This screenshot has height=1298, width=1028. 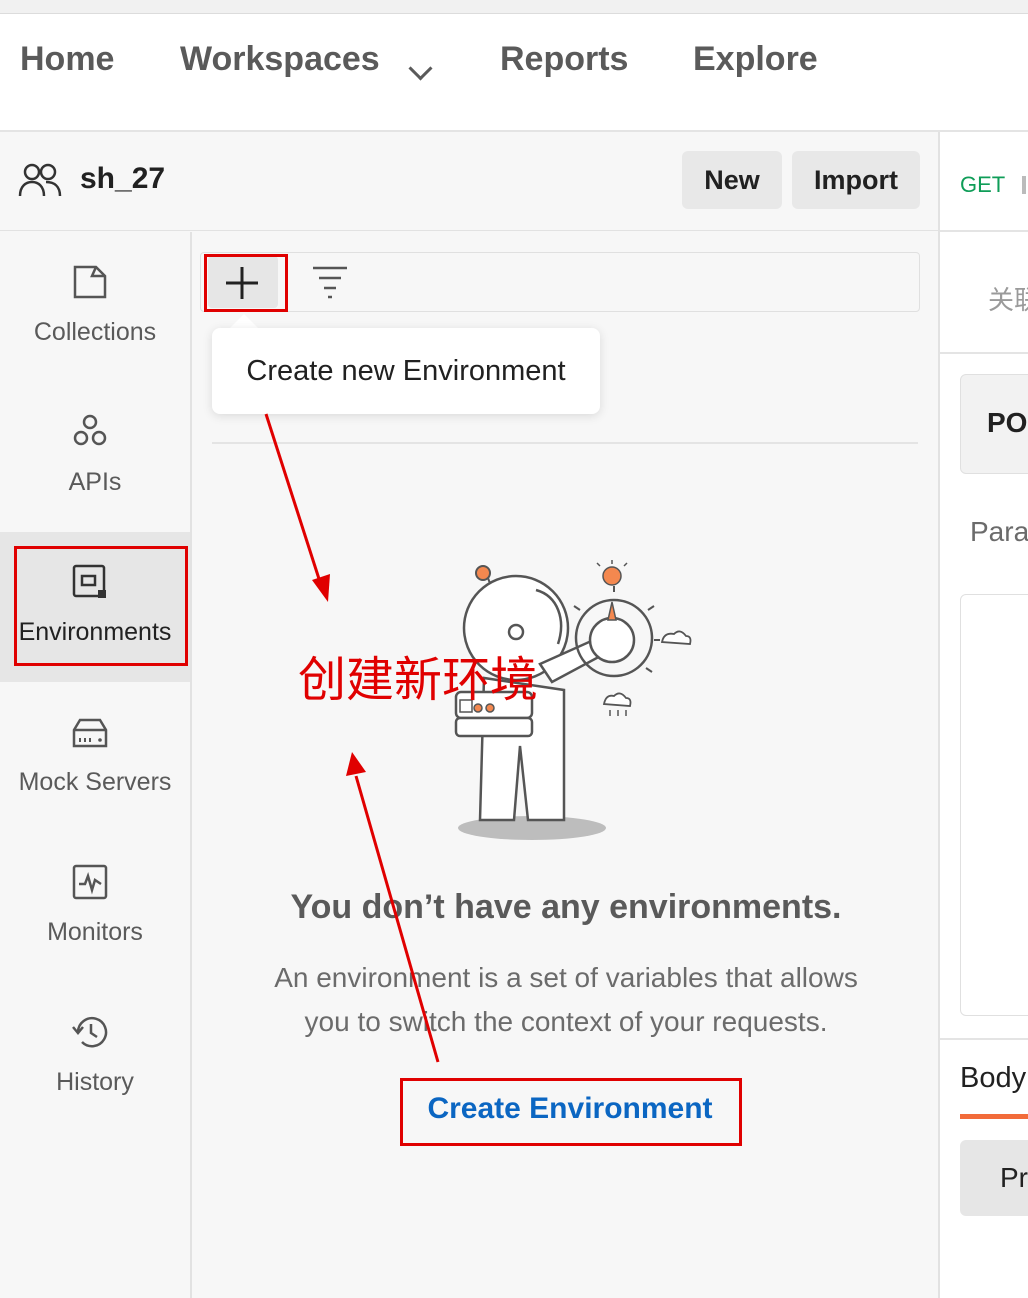 I want to click on method-select: PO, so click(x=994, y=424).